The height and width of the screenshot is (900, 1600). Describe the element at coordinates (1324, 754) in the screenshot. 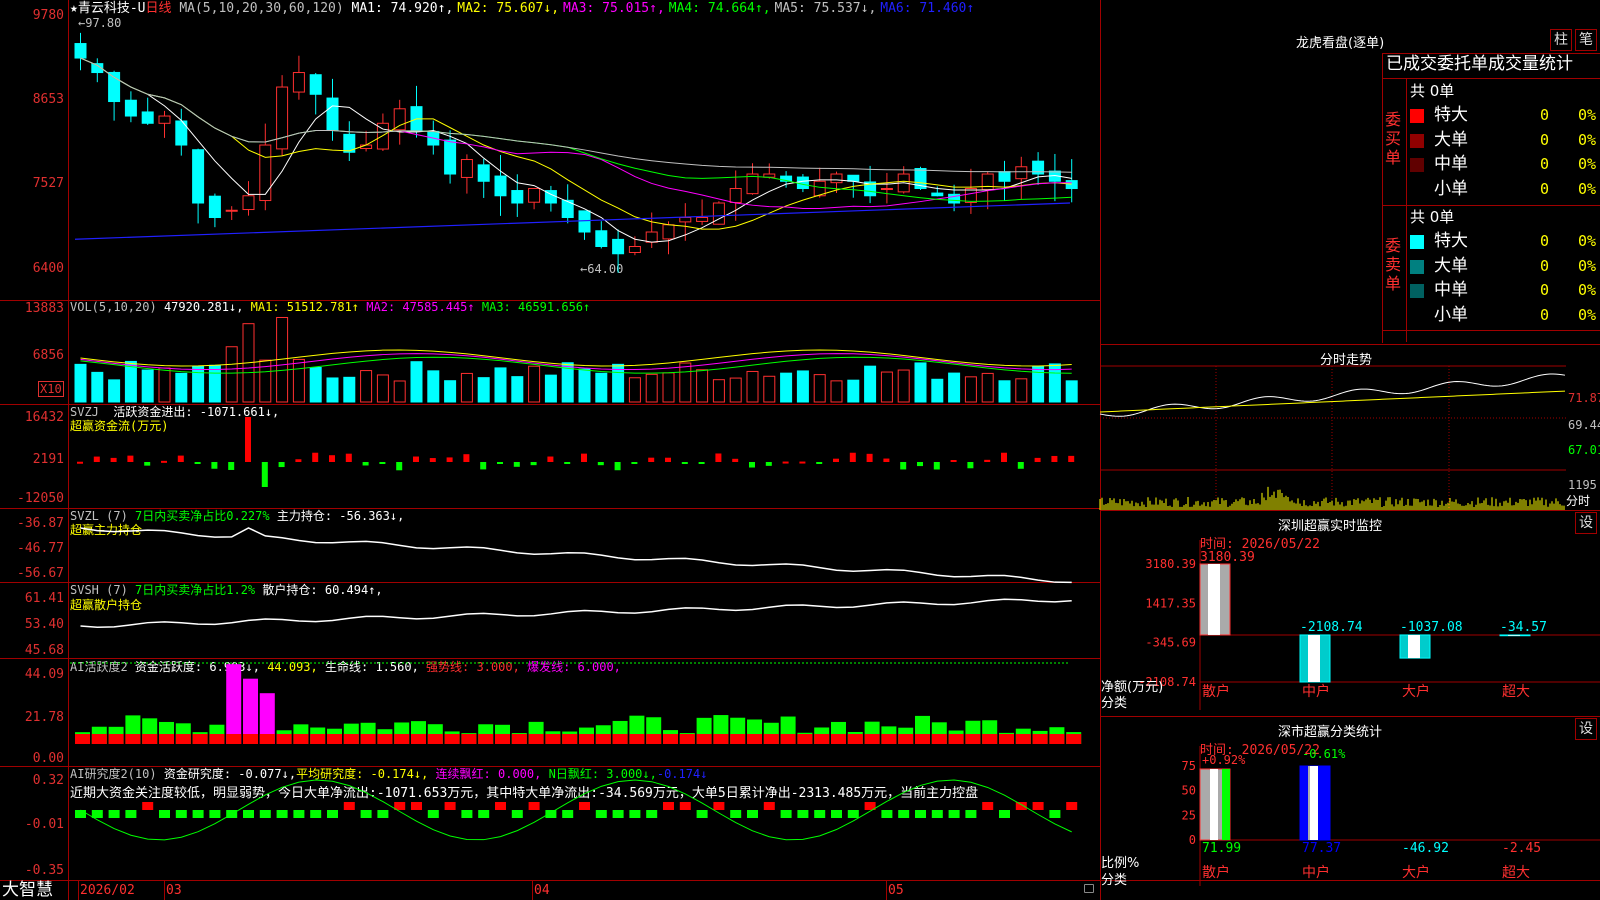

I see `classify-top-label: -0.61%` at that location.